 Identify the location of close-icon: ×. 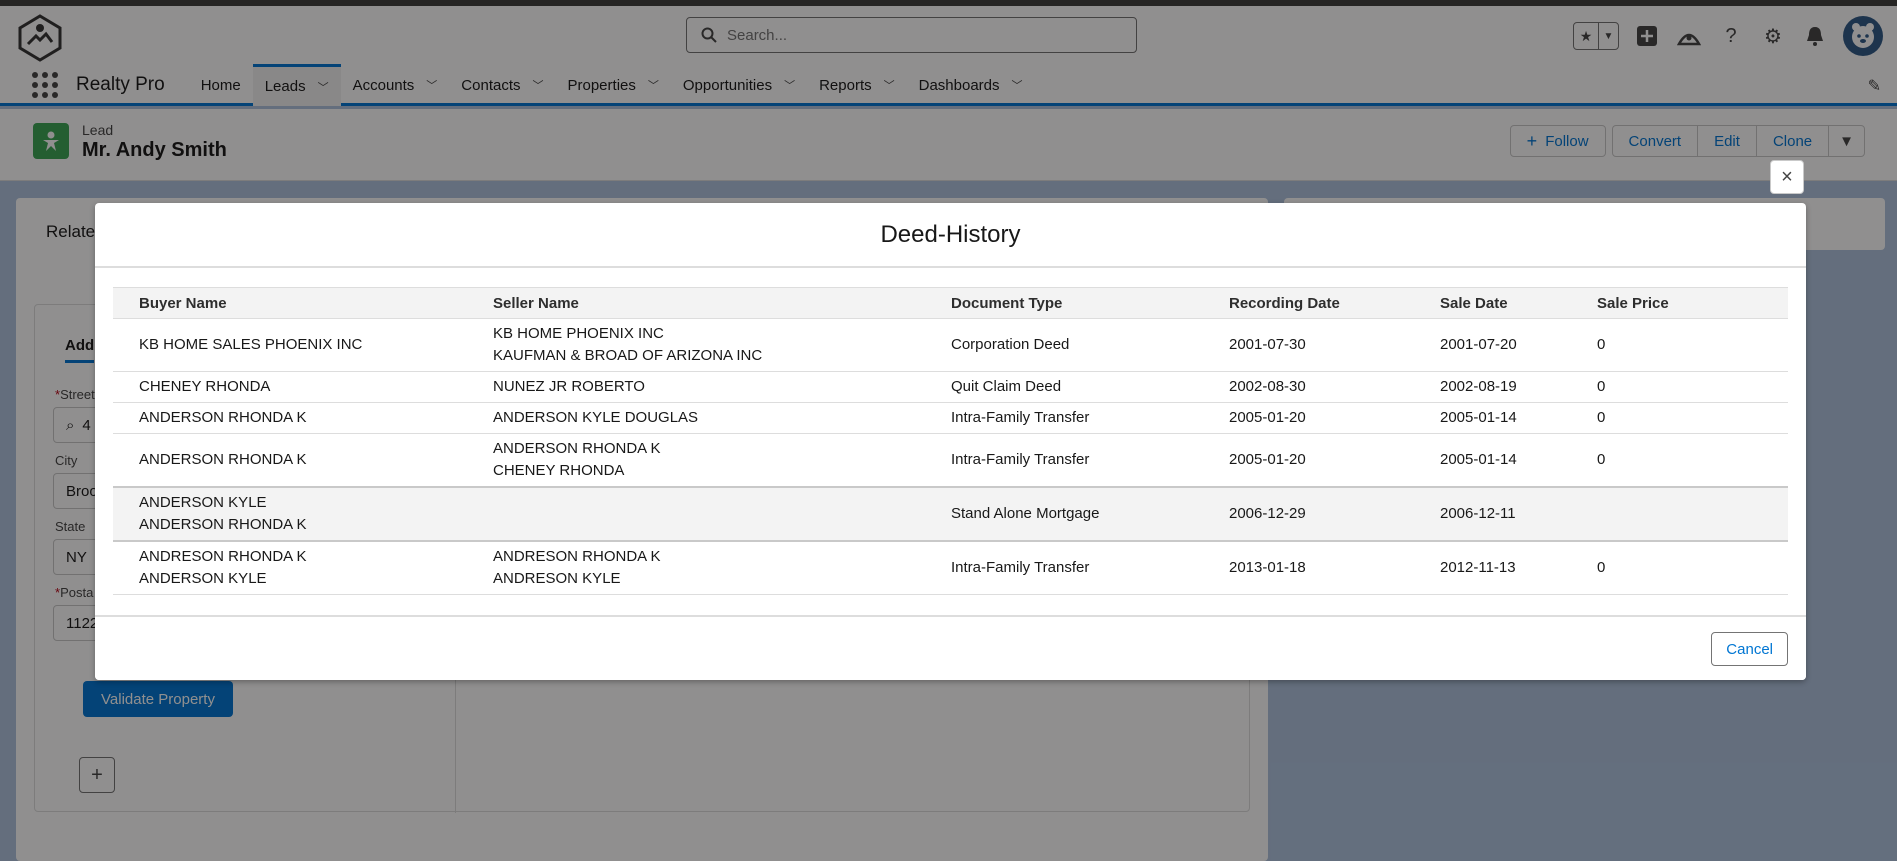
(1787, 176).